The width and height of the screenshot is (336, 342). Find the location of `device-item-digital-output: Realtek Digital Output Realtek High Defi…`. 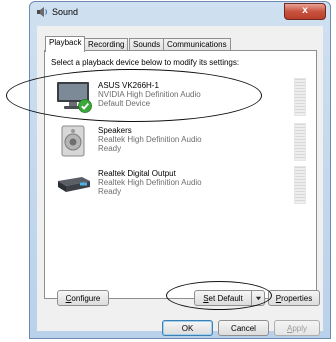

device-item-digital-output: Realtek Digital Output Realtek High Defi… is located at coordinates (181, 184).